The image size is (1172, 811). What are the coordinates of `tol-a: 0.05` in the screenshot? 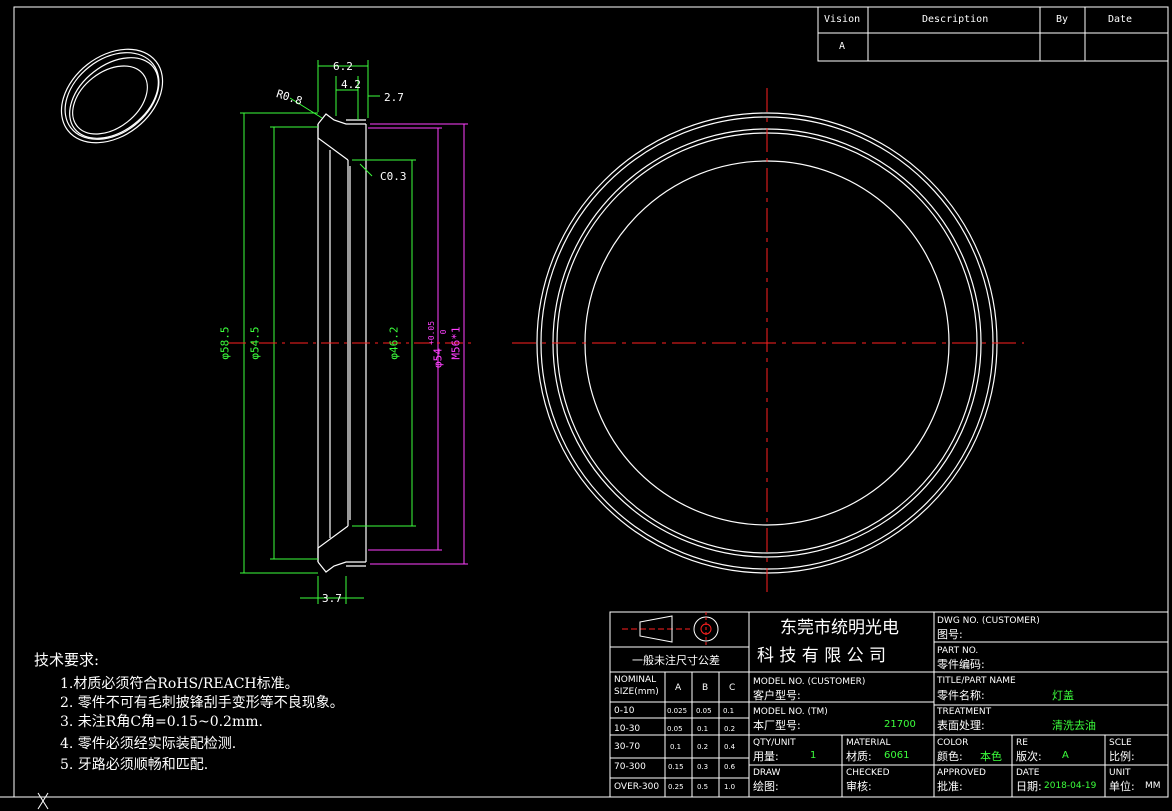 It's located at (675, 729).